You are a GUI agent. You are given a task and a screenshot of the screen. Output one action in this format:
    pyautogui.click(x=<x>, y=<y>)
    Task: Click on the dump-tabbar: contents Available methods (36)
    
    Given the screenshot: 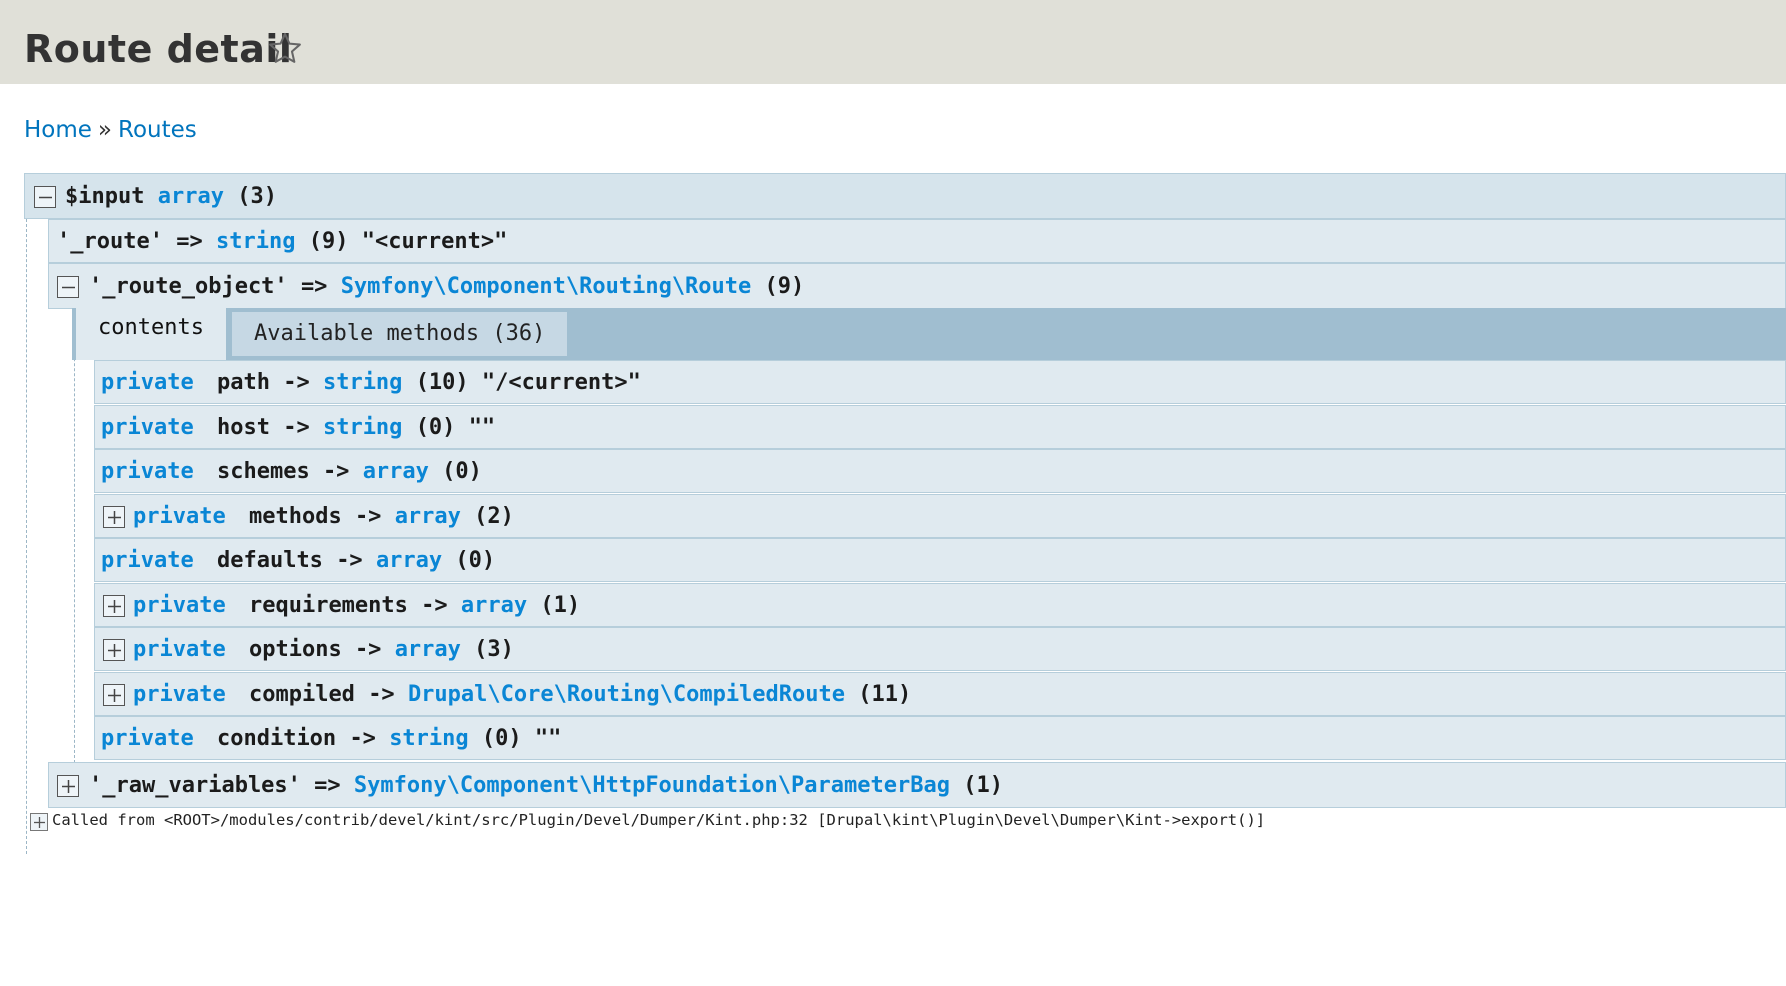 What is the action you would take?
    pyautogui.click(x=929, y=334)
    